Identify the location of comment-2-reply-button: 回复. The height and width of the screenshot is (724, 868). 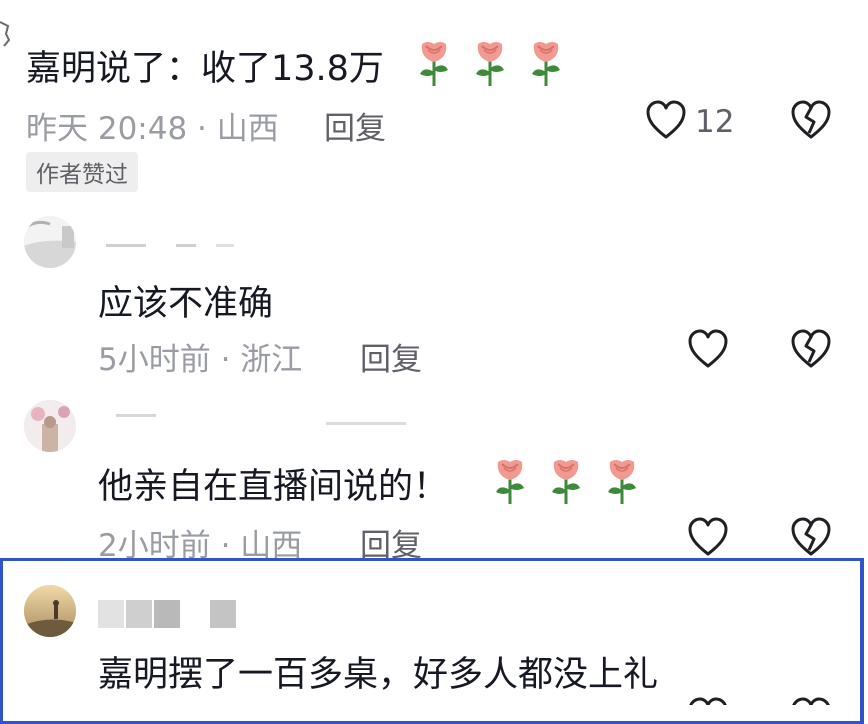
(391, 356).